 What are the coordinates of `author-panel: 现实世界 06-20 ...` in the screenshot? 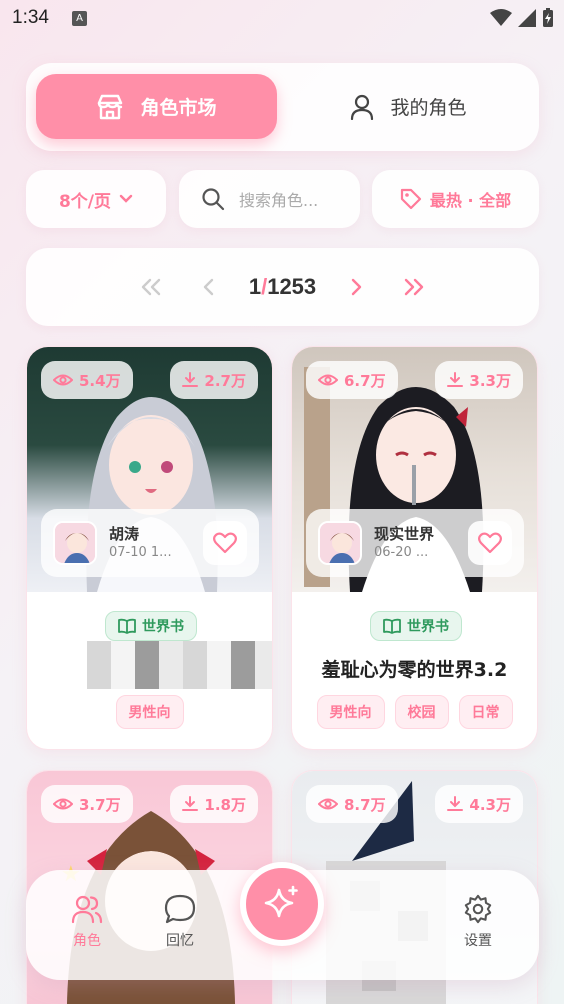 It's located at (415, 543).